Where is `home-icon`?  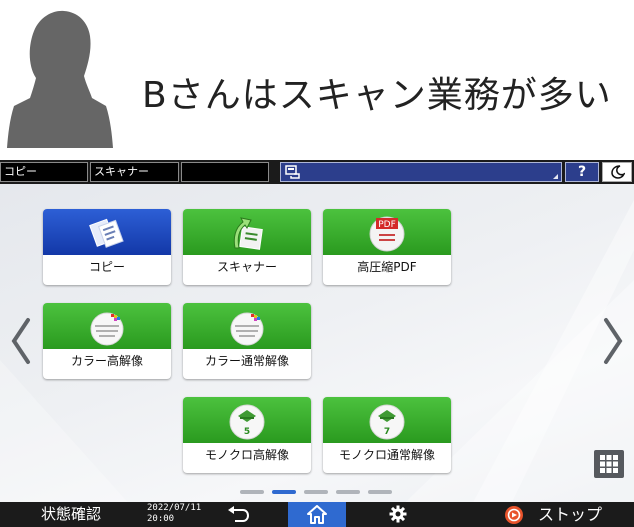 home-icon is located at coordinates (317, 514).